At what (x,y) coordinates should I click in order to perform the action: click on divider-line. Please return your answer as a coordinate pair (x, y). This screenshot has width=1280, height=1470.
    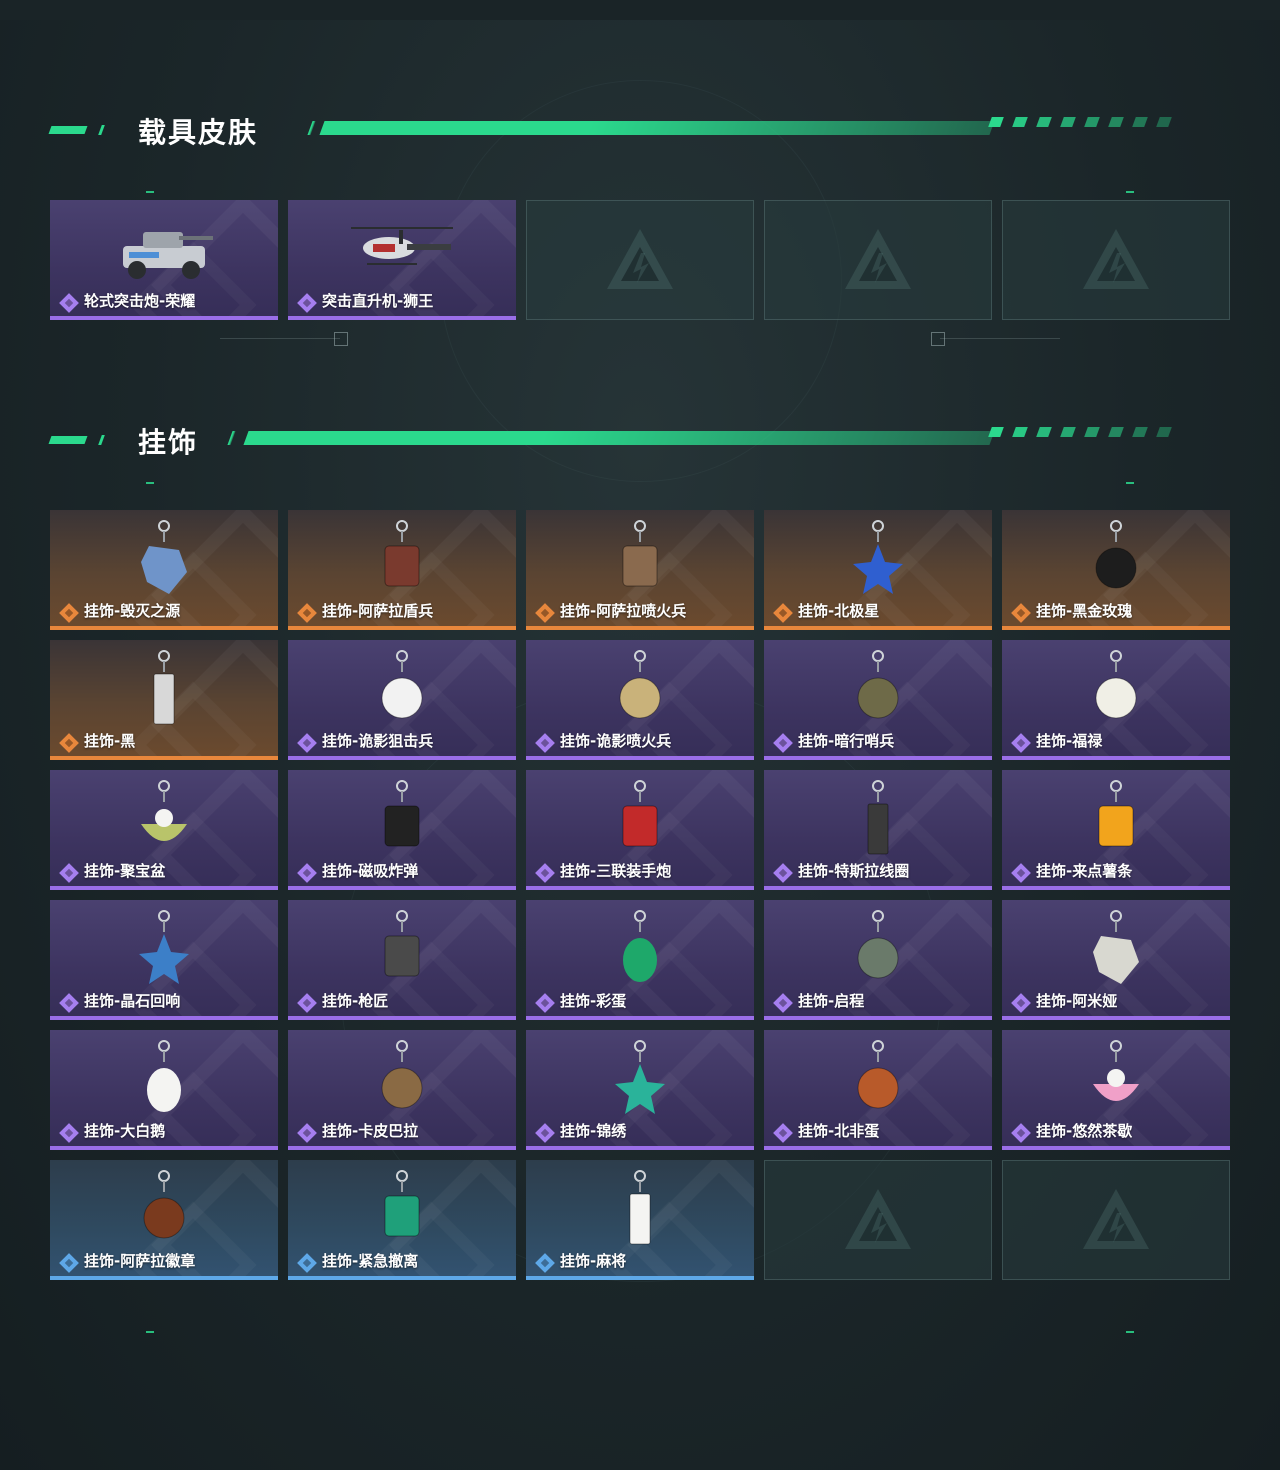
    Looking at the image, I should click on (1000, 338).